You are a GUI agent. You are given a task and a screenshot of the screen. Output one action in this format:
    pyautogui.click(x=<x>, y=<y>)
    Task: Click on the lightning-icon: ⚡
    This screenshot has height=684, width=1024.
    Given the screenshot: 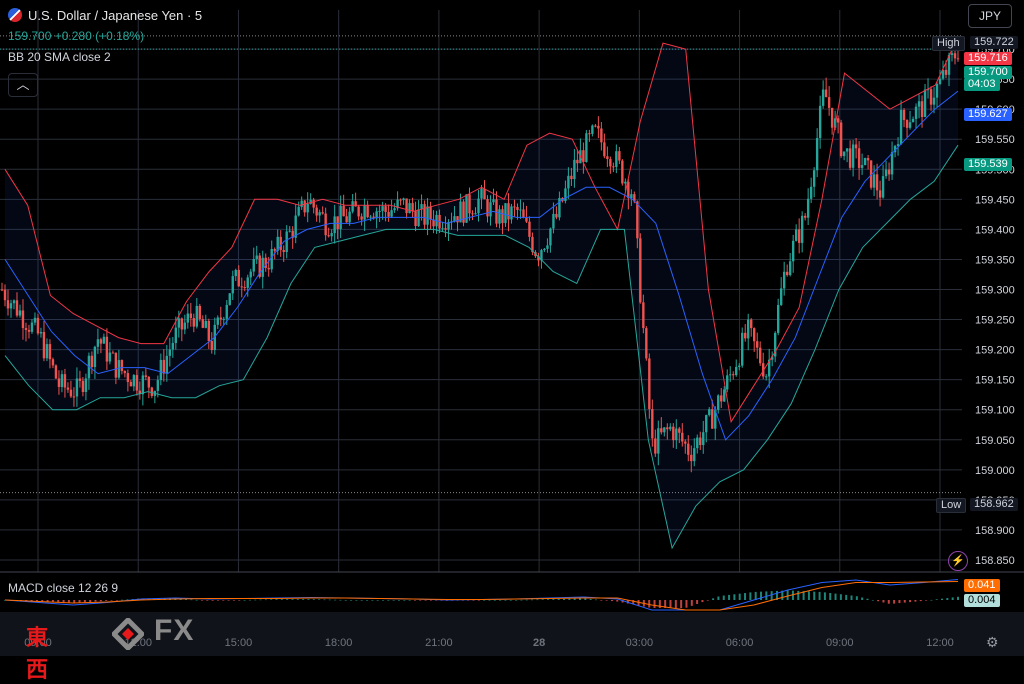 What is the action you would take?
    pyautogui.click(x=958, y=561)
    